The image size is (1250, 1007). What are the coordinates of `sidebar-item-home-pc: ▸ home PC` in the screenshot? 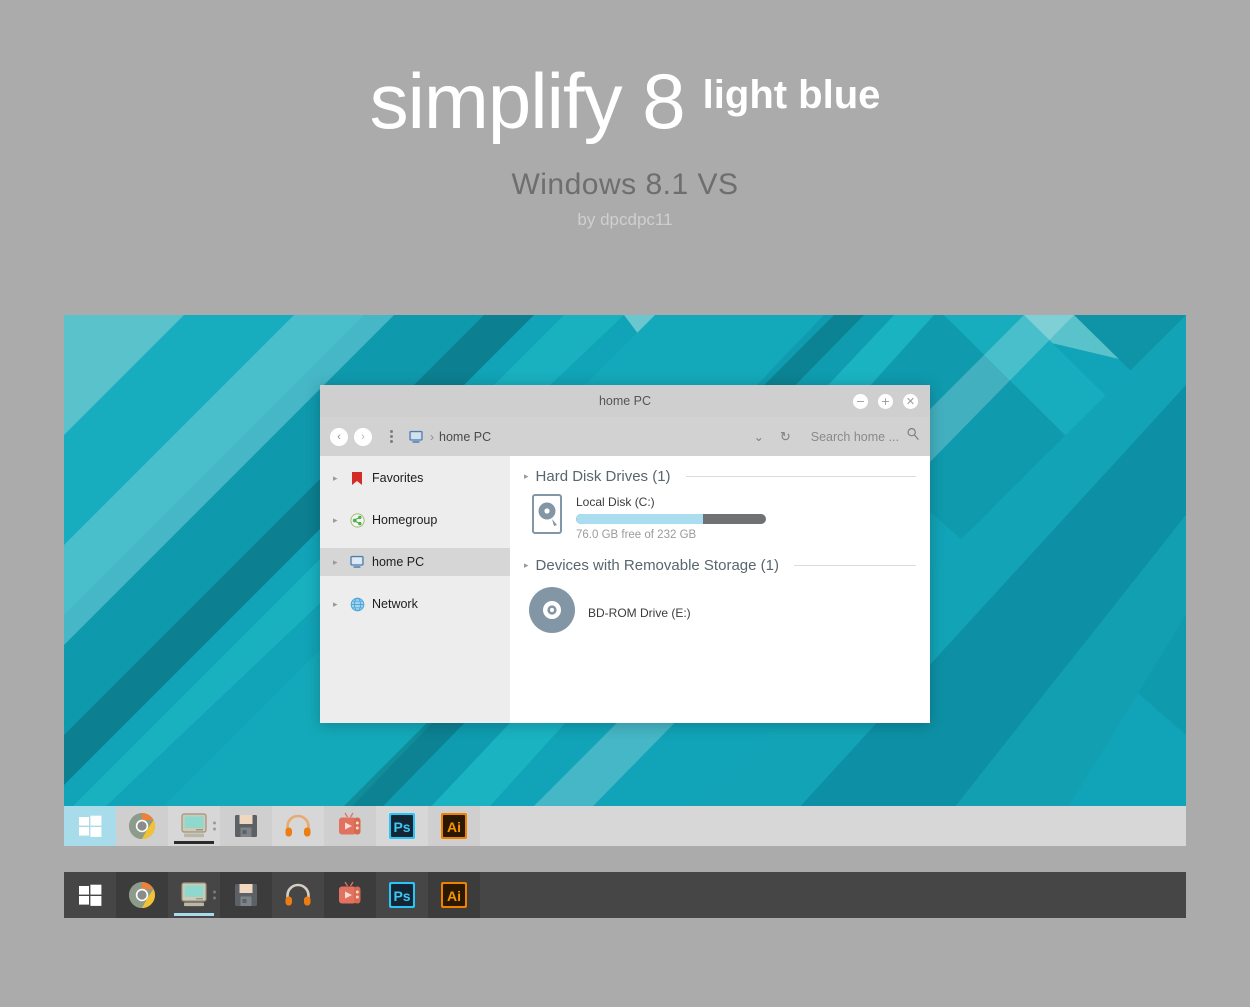 It's located at (415, 562).